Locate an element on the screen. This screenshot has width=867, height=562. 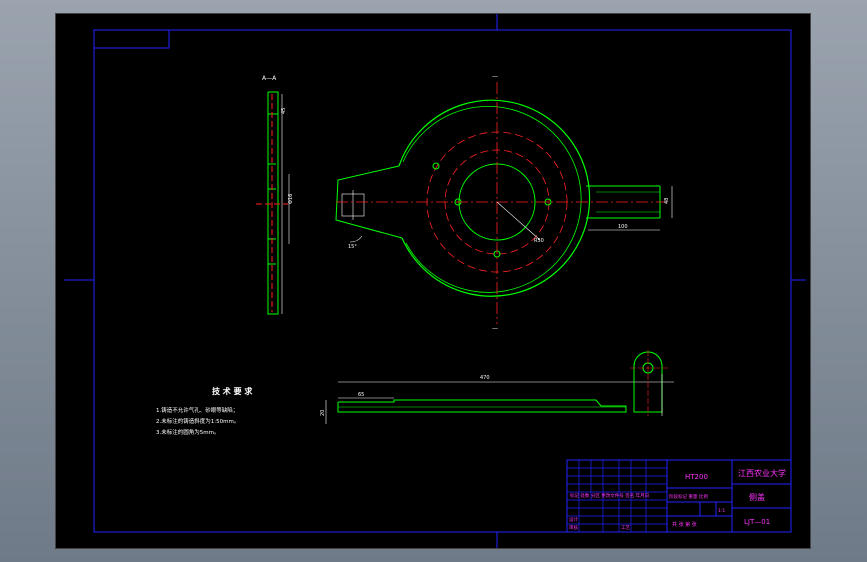
corner-box is located at coordinates (132, 39).